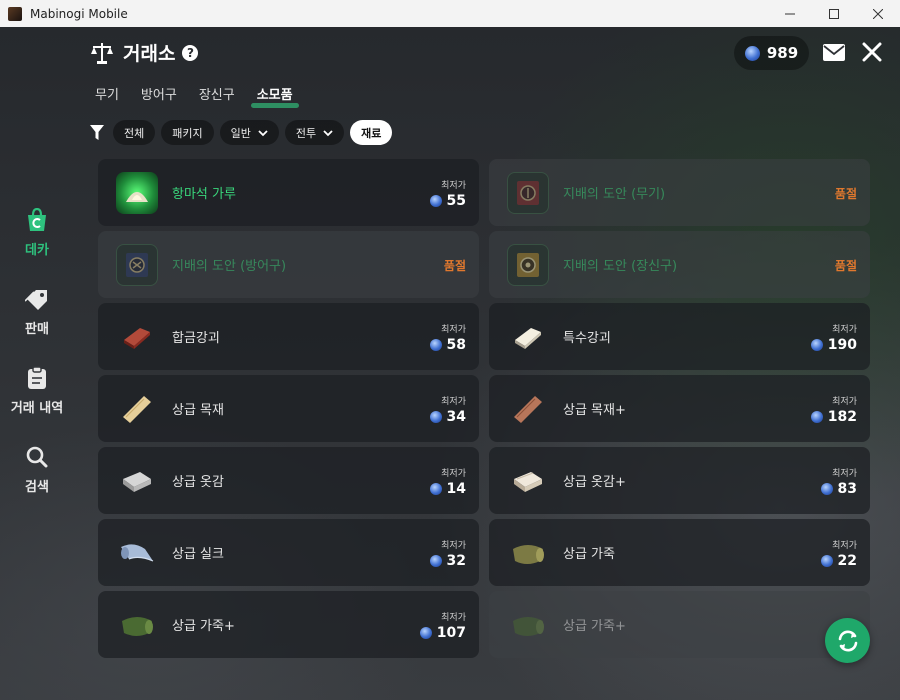  Describe the element at coordinates (15, 13) in the screenshot. I see `app-icon` at that location.